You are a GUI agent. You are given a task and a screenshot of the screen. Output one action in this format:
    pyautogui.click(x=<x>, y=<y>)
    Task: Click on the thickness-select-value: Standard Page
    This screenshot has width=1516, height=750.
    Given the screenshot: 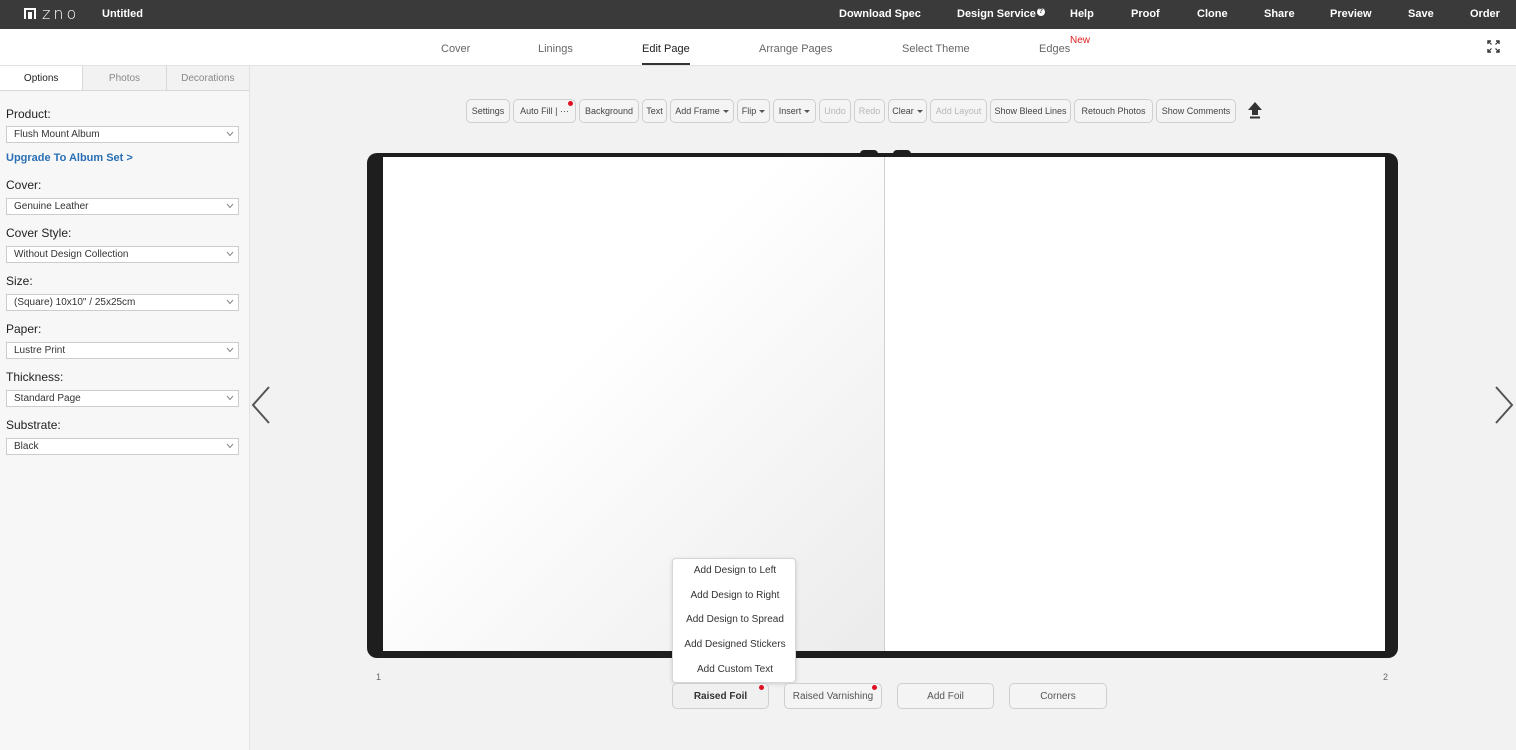 What is the action you would take?
    pyautogui.click(x=47, y=398)
    